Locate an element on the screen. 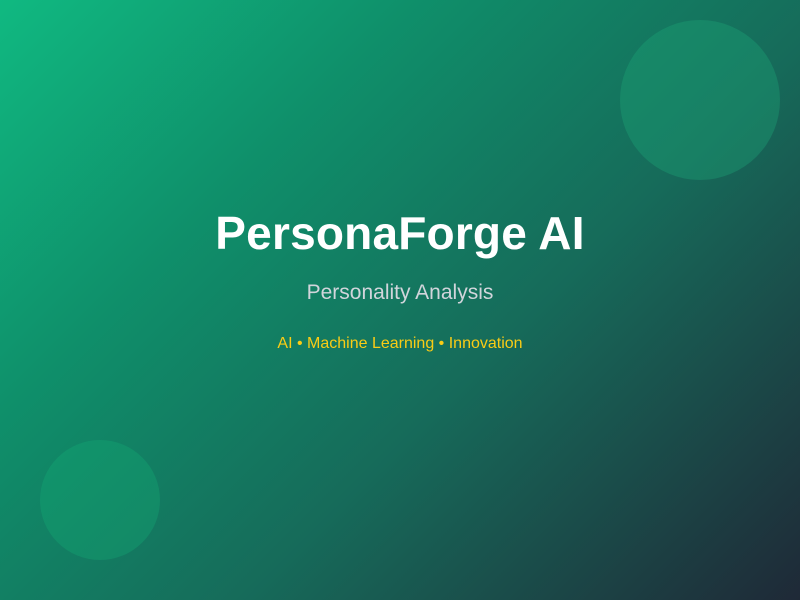 The image size is (800, 600). slide-tagline: AI • Machine Learning • Innovation is located at coordinates (400, 343).